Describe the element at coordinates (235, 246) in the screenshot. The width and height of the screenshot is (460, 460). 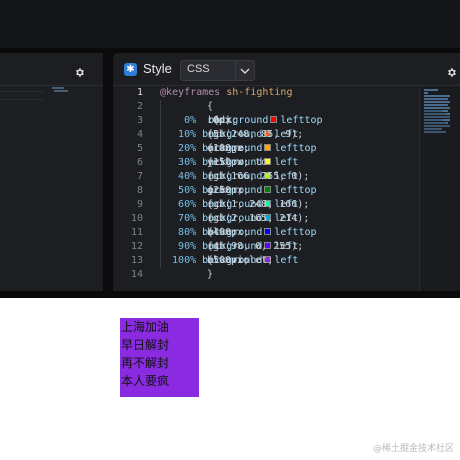
I see `code-text: 90% {background: rgb(98, 0, 255); left:4` at that location.